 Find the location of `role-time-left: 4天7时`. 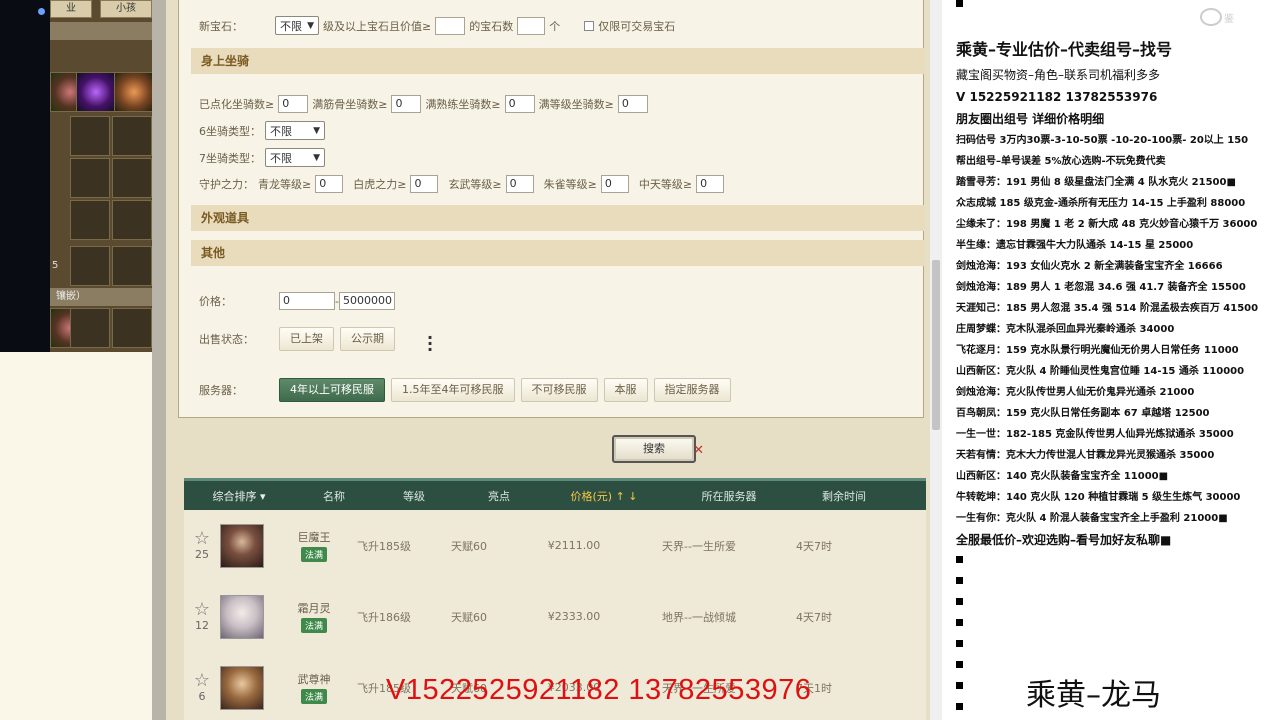

role-time-left: 4天7时 is located at coordinates (814, 617).